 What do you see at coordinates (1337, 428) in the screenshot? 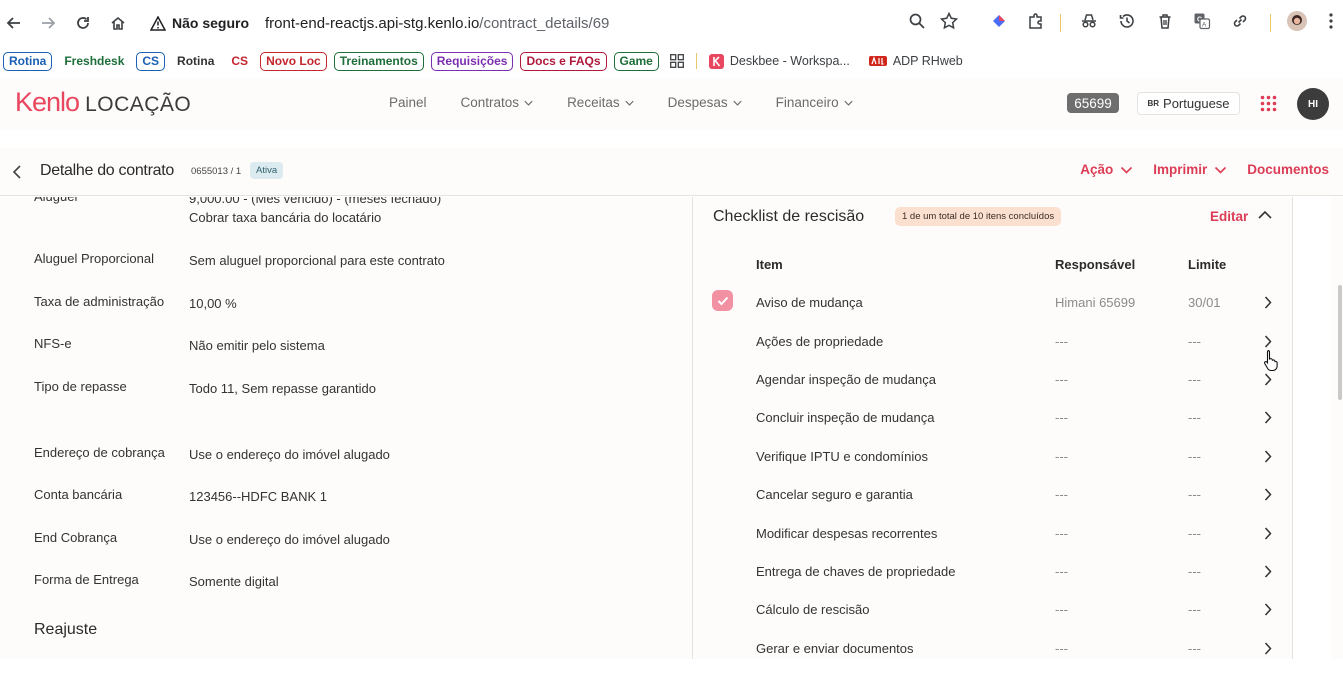
I see `page-scrollbar-track` at bounding box center [1337, 428].